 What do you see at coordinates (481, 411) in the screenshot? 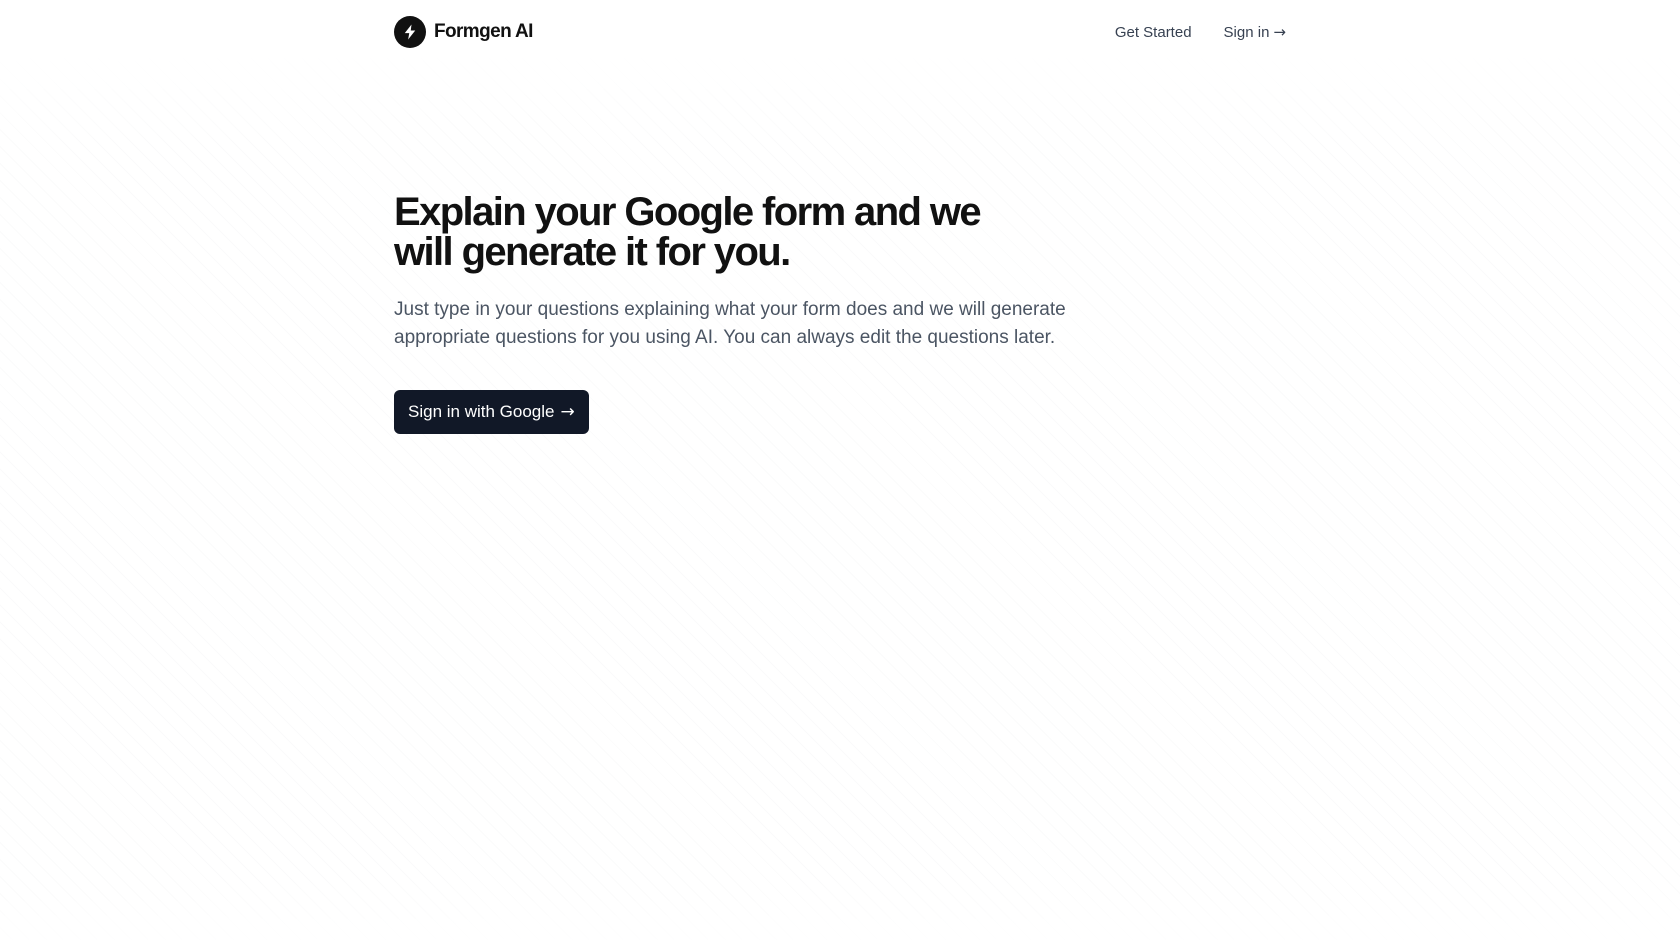
I see `cta-label: Sign in with Google` at bounding box center [481, 411].